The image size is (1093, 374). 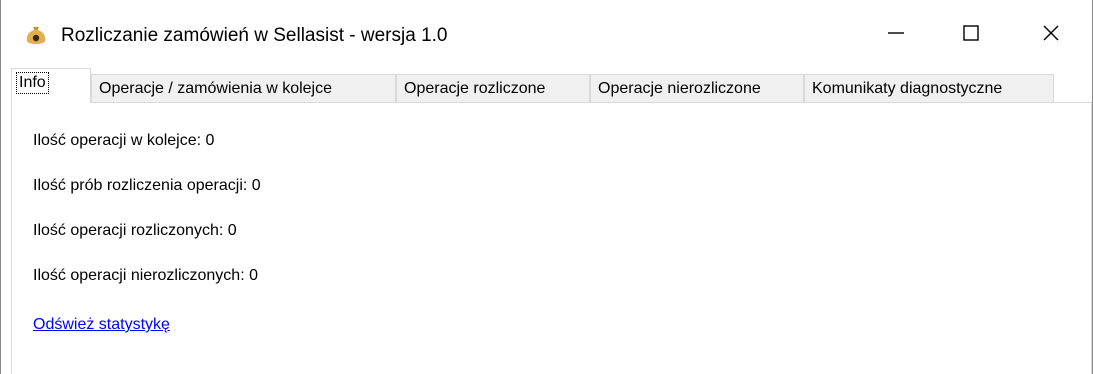 I want to click on tab-unsettled-label: Operacje nierozliczone, so click(x=679, y=88).